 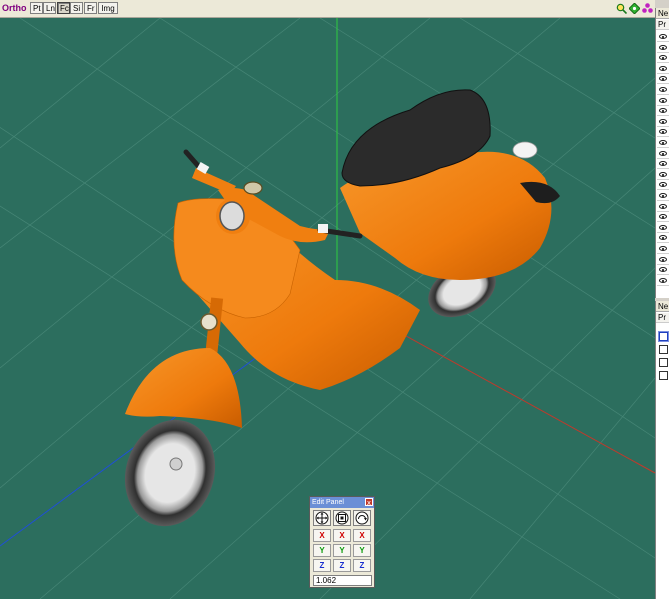 I want to click on move-tool-button, so click(x=322, y=518).